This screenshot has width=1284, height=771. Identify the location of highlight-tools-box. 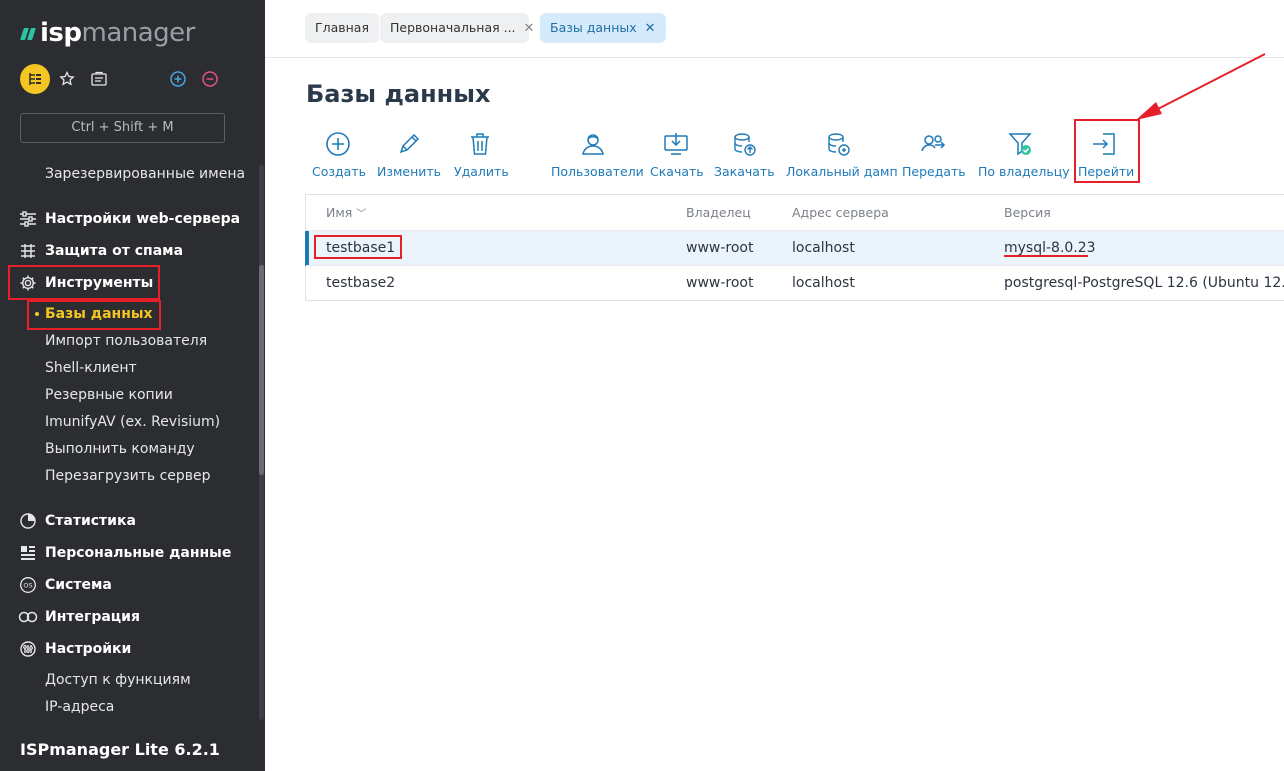
(84, 282).